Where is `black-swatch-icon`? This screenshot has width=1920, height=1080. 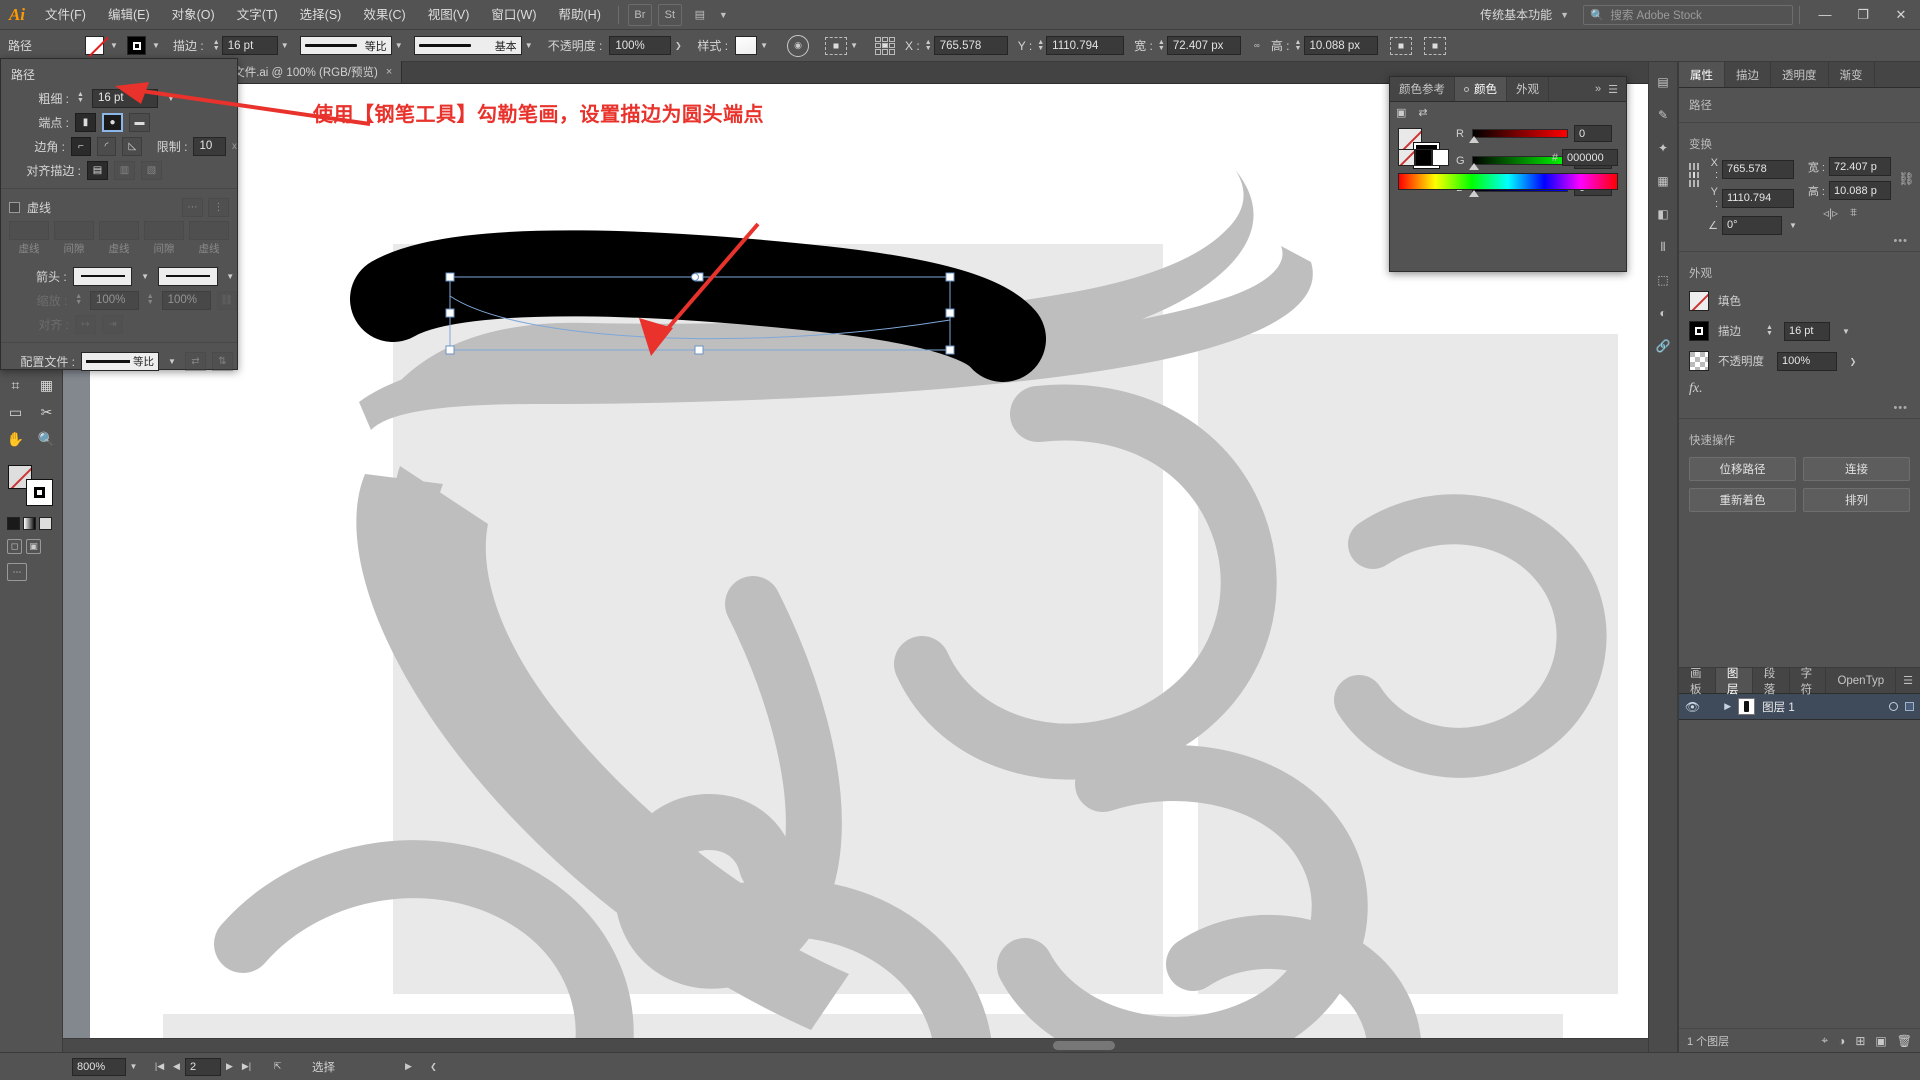 black-swatch-icon is located at coordinates (1423, 157).